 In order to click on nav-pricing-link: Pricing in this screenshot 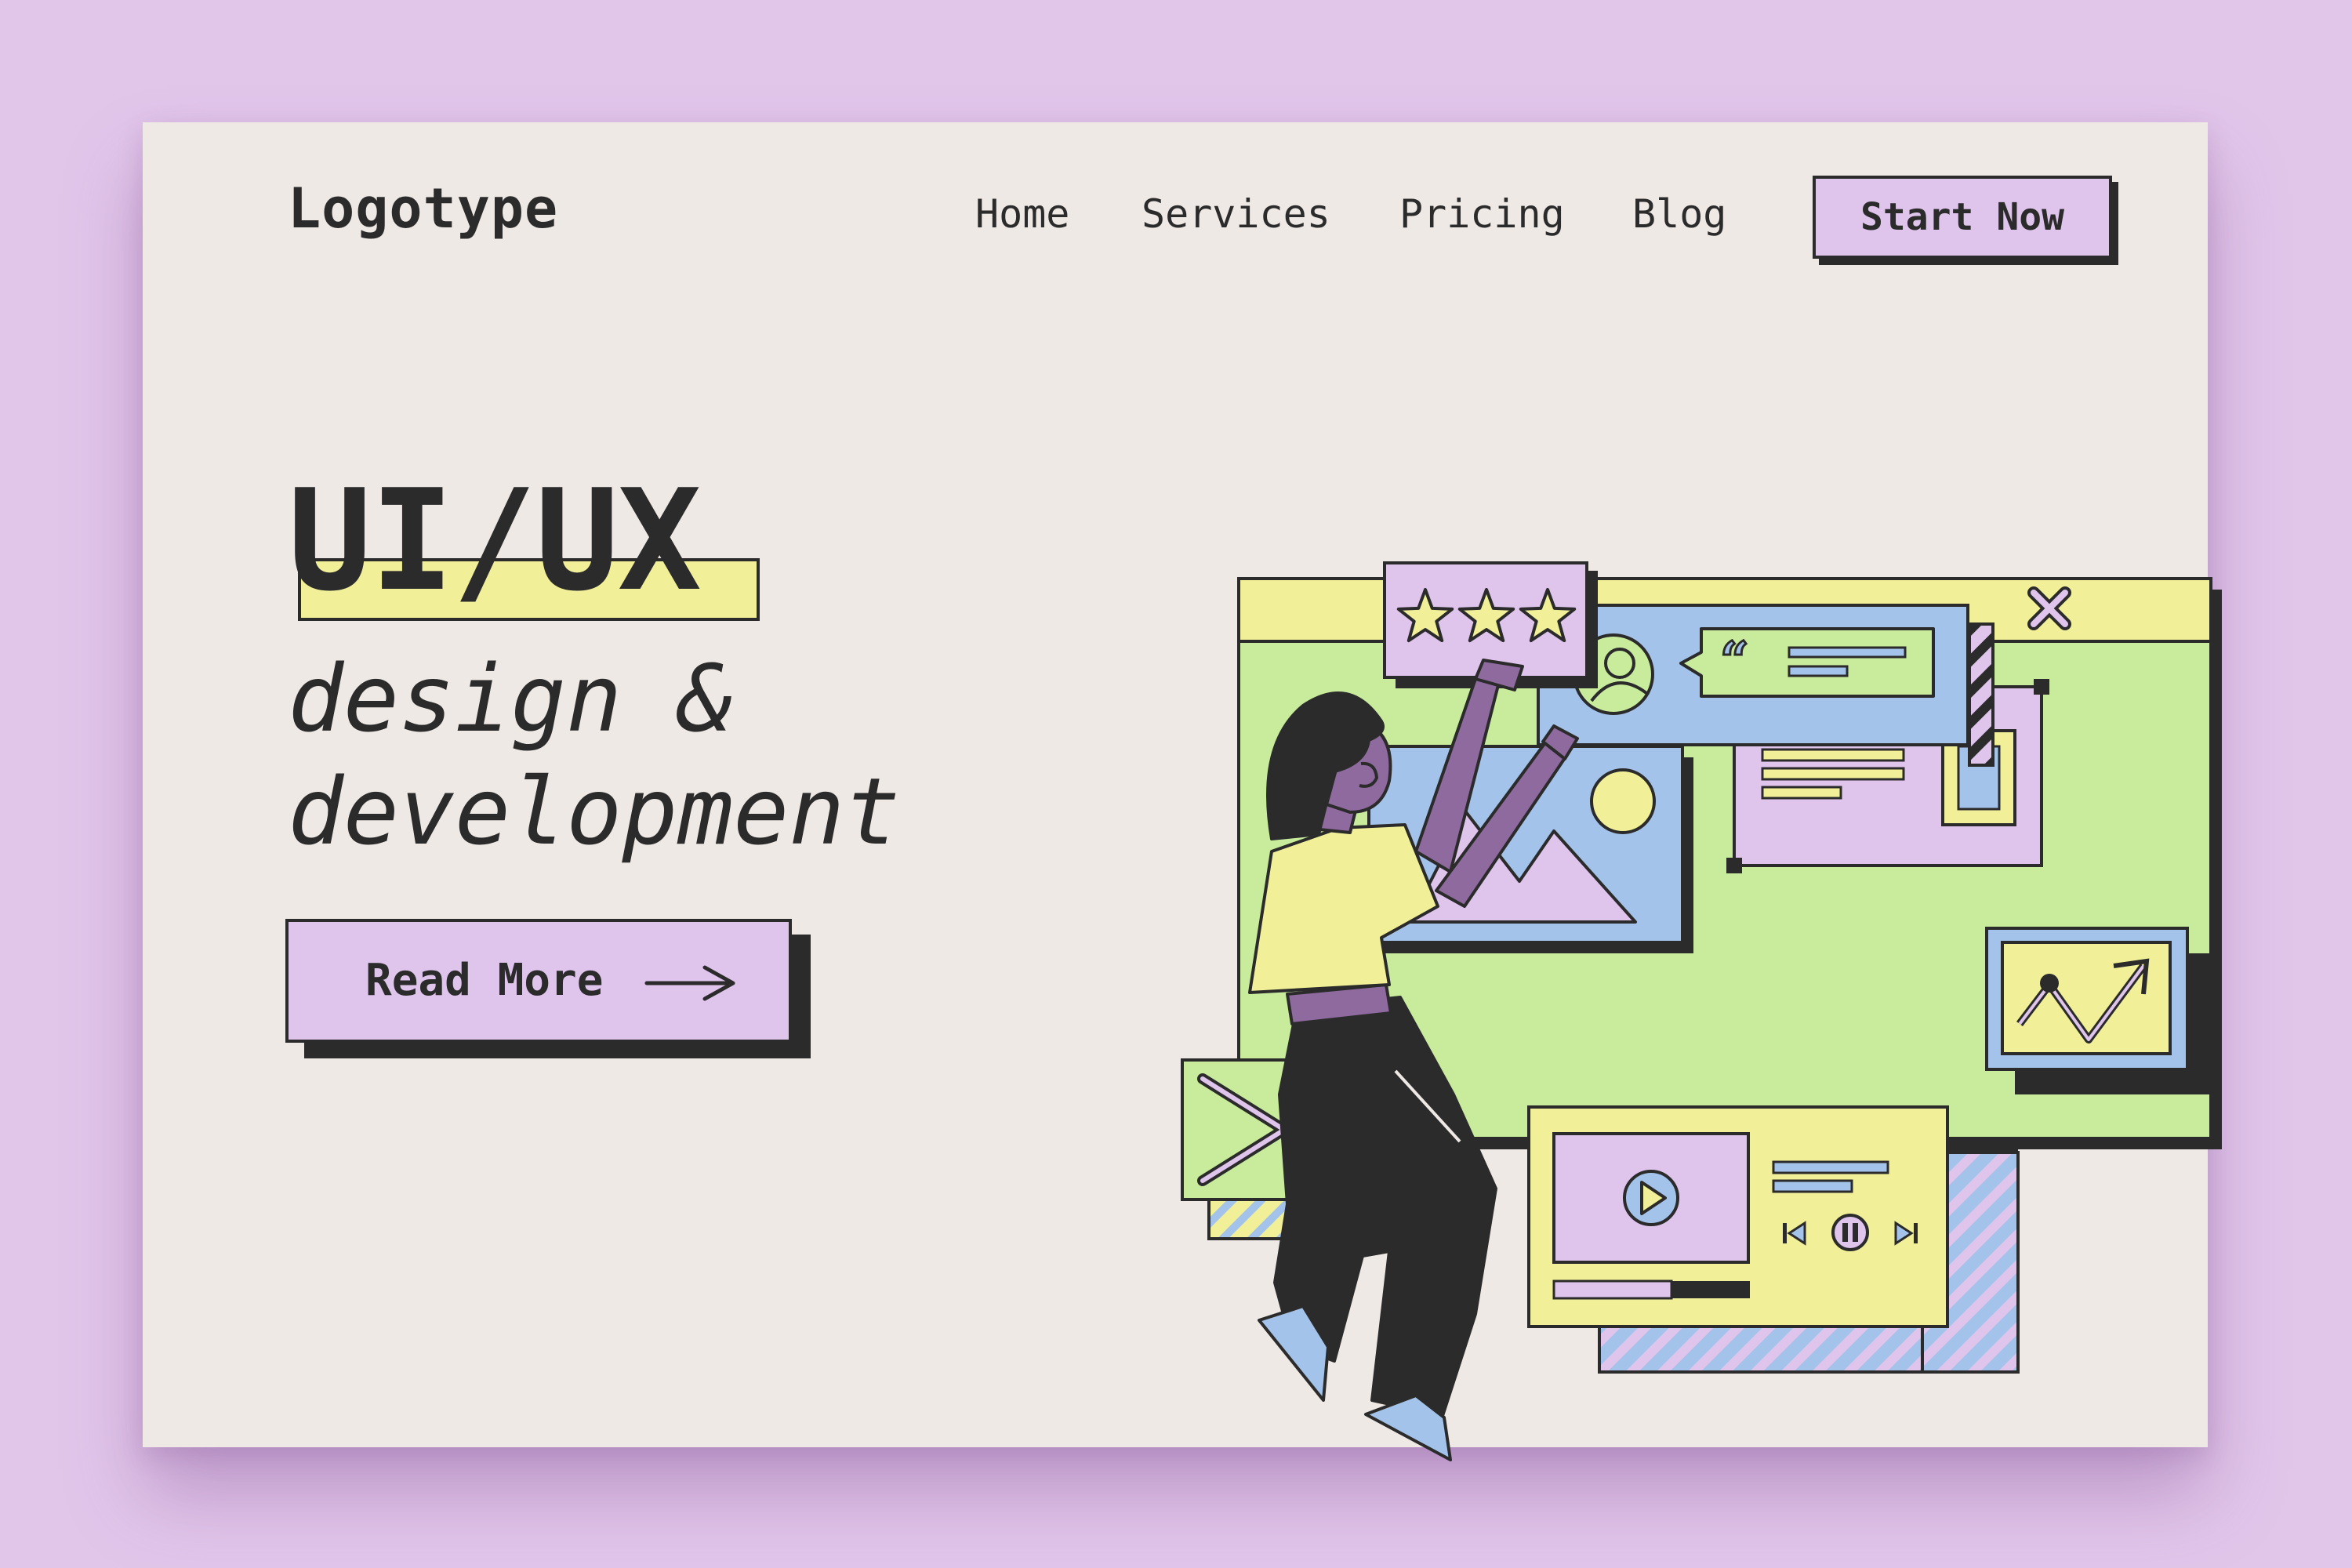, I will do `click(1482, 214)`.